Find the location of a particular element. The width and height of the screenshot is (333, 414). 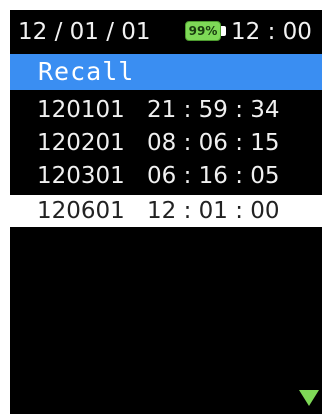

scroll-down-icon is located at coordinates (309, 398).